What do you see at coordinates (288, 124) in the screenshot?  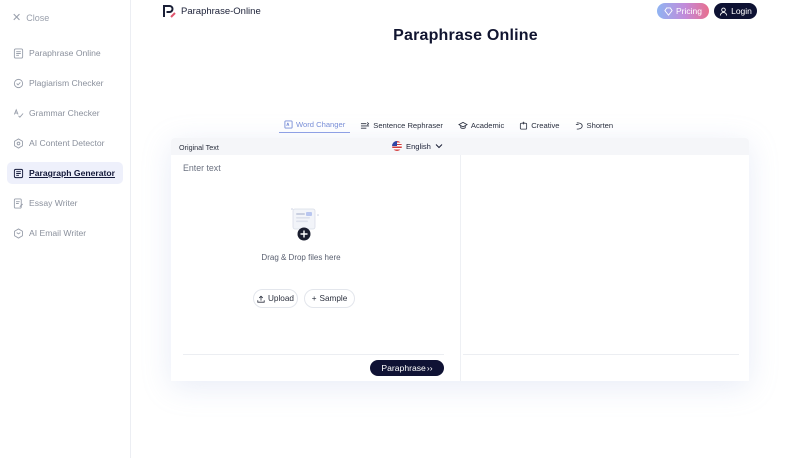 I see `word-changer-icon` at bounding box center [288, 124].